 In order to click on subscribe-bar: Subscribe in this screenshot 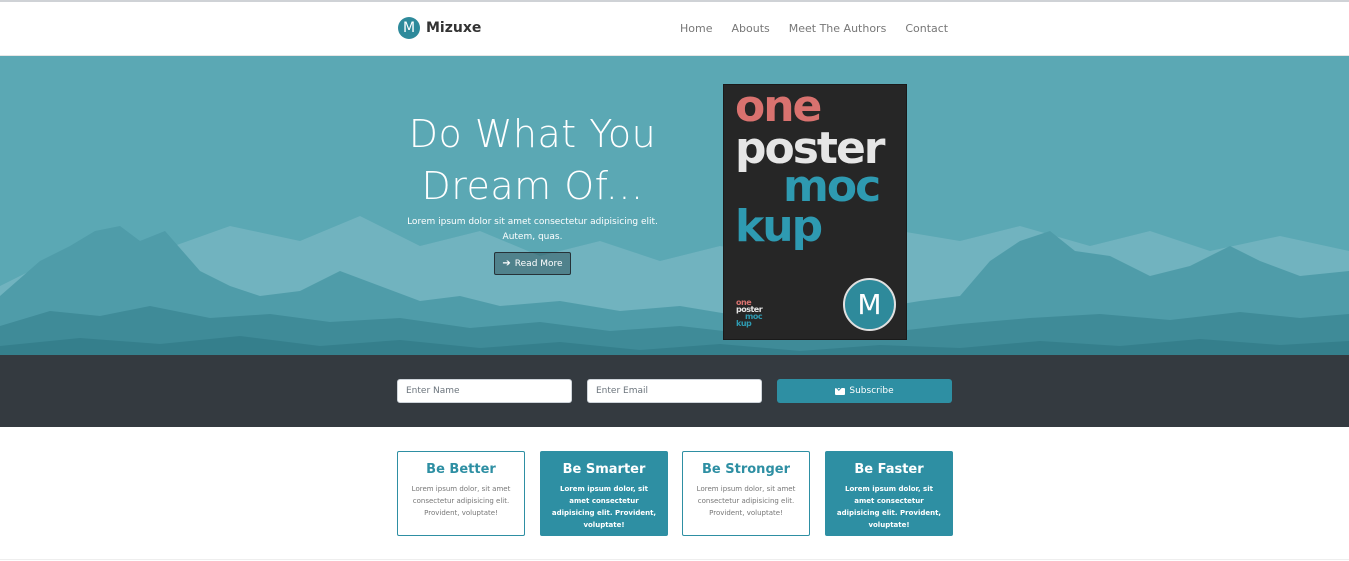, I will do `click(674, 391)`.